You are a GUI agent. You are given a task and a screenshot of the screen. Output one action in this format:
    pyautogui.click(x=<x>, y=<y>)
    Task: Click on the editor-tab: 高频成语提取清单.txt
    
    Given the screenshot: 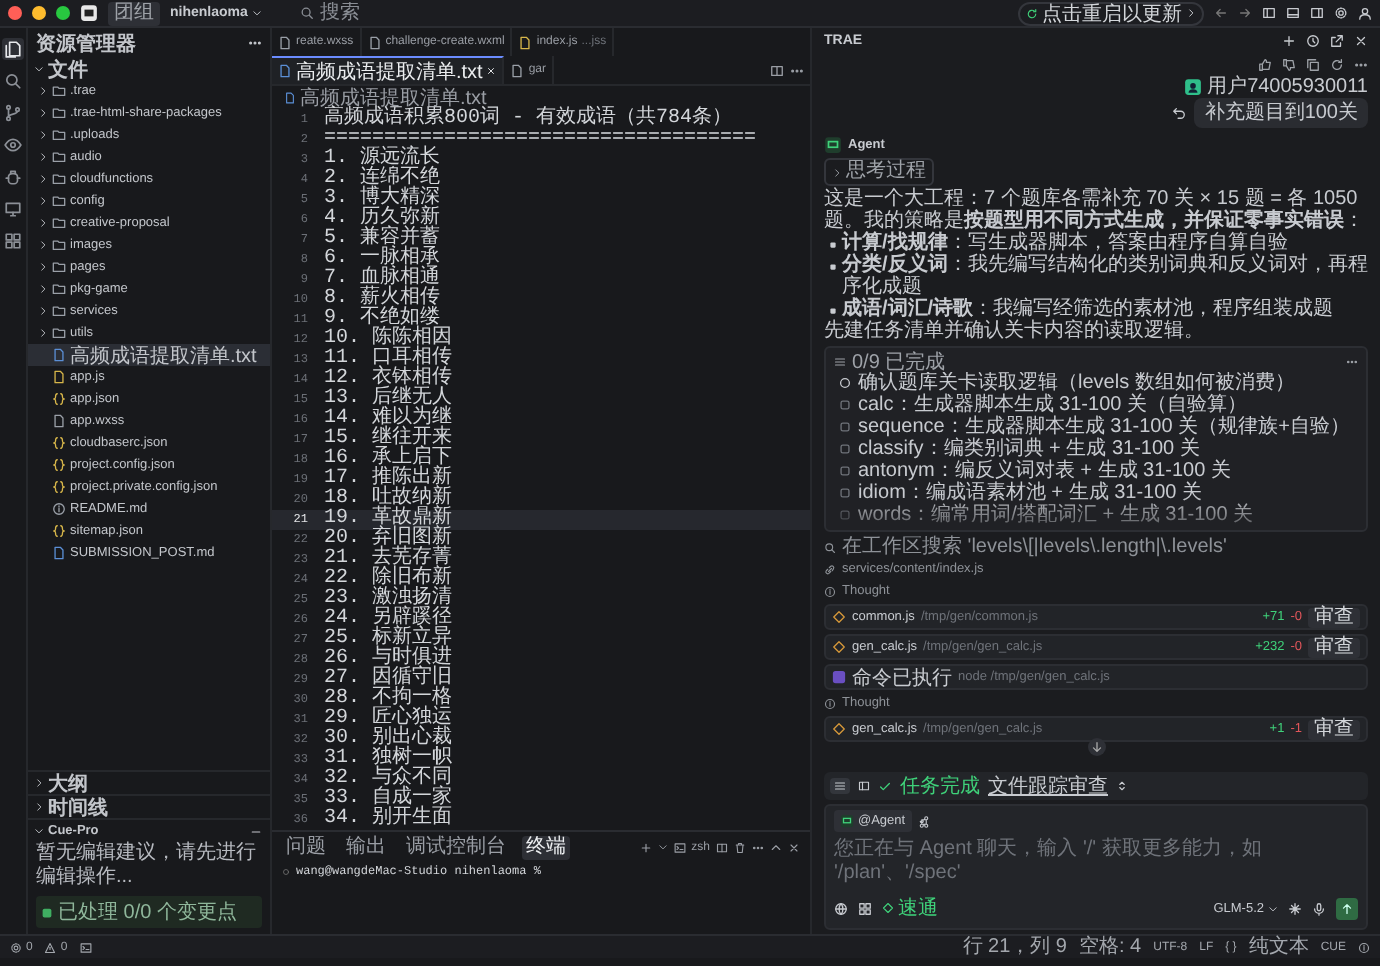 What is the action you would take?
    pyautogui.click(x=388, y=70)
    